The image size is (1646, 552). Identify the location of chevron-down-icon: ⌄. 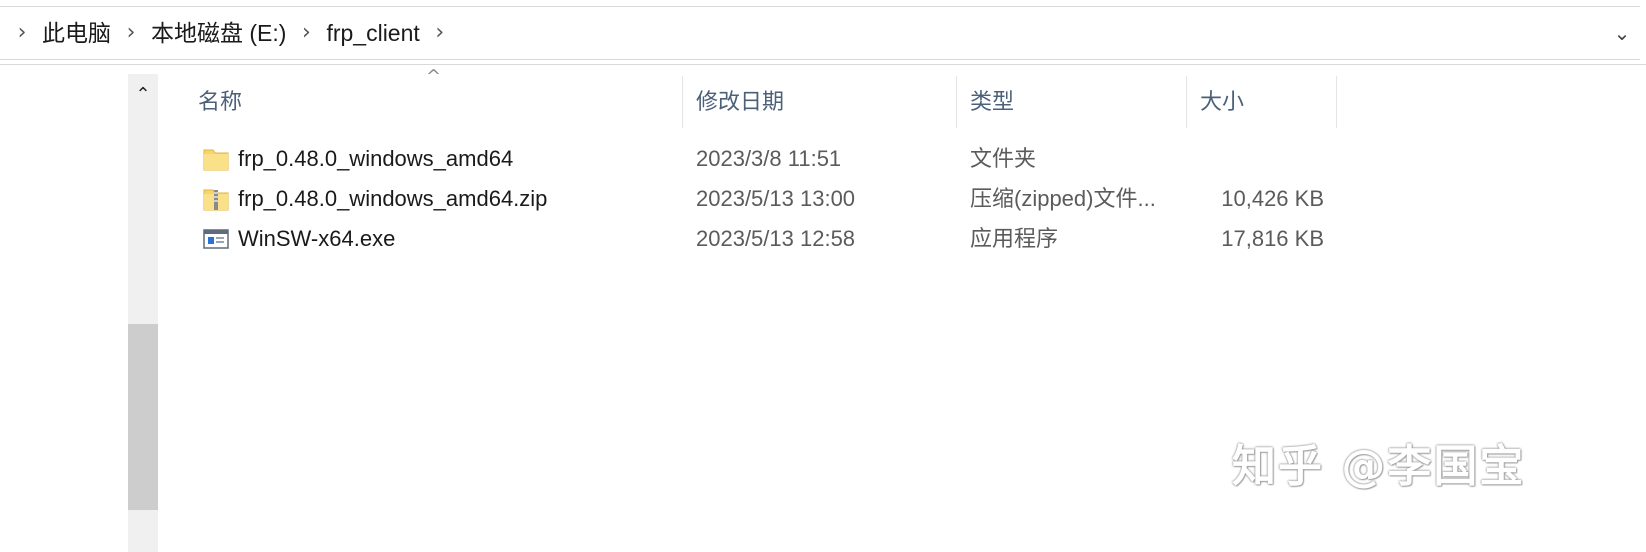
(1622, 33).